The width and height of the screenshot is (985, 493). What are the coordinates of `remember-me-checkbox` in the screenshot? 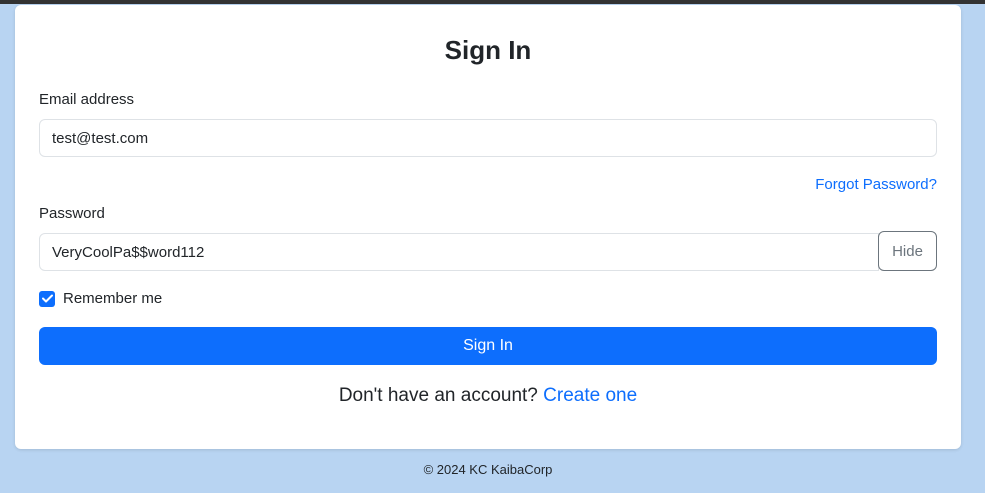 It's located at (47, 298).